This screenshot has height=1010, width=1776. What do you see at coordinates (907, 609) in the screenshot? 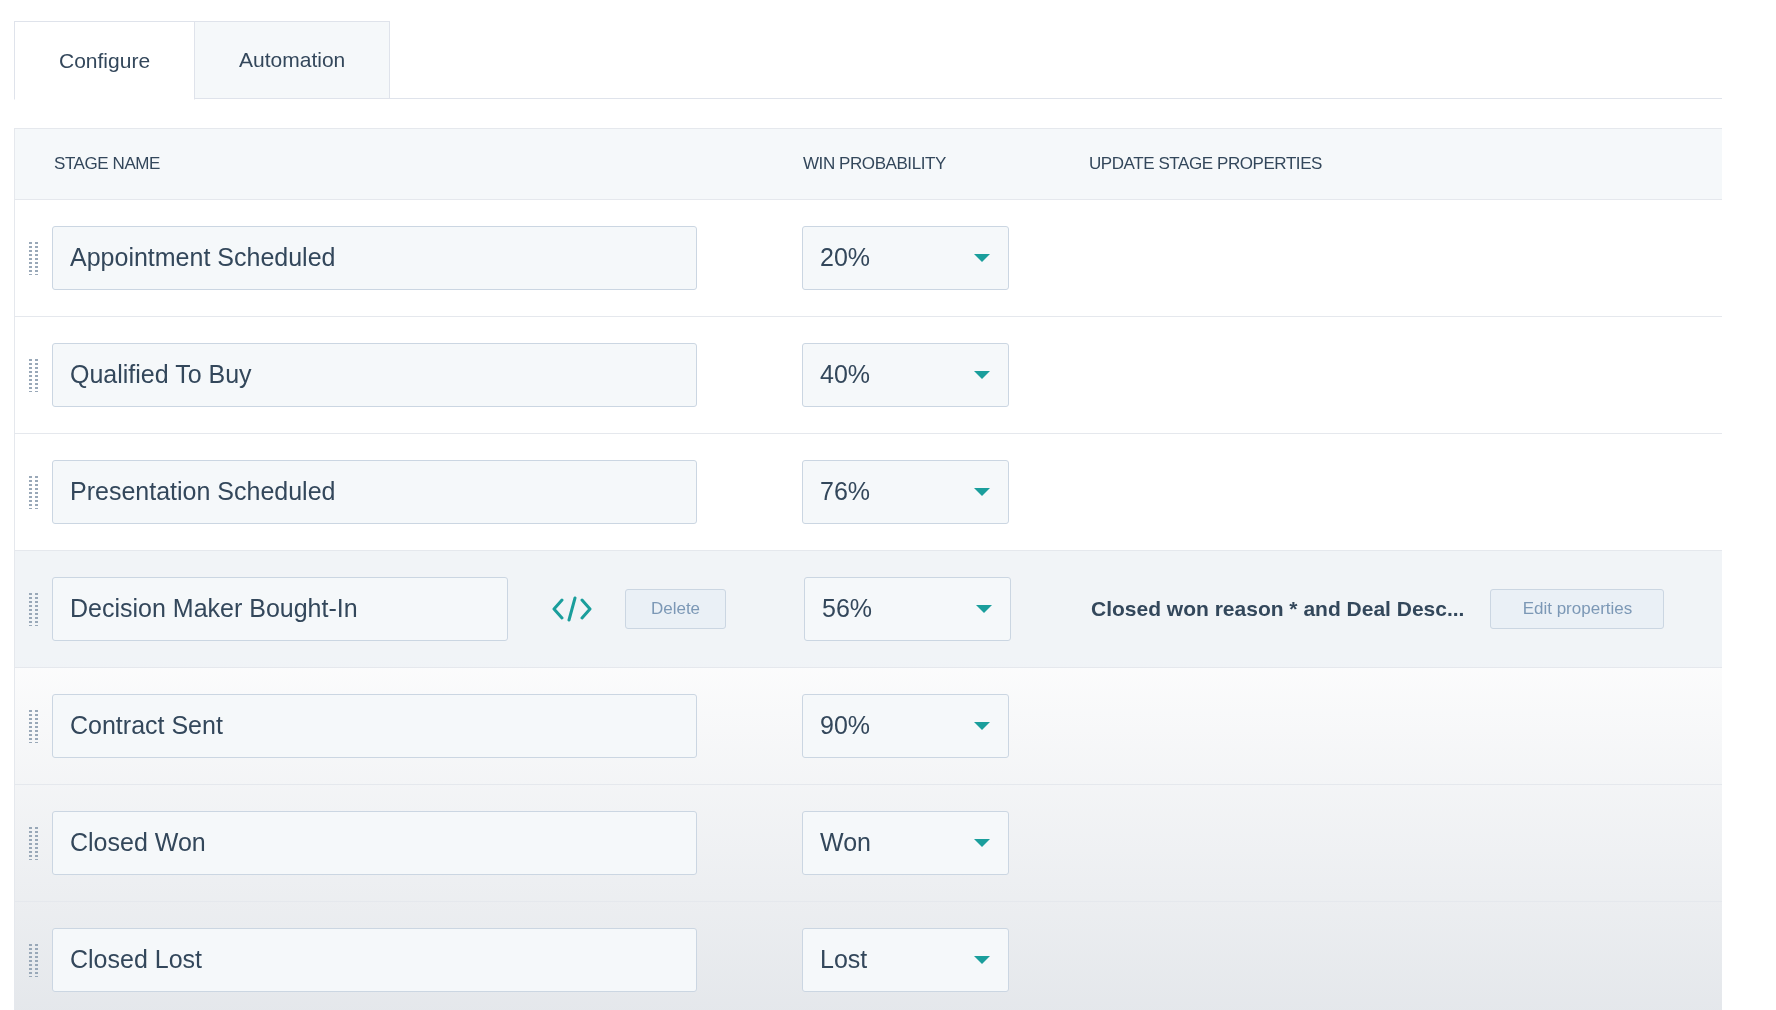
I see `probability-dropdown: 56%` at bounding box center [907, 609].